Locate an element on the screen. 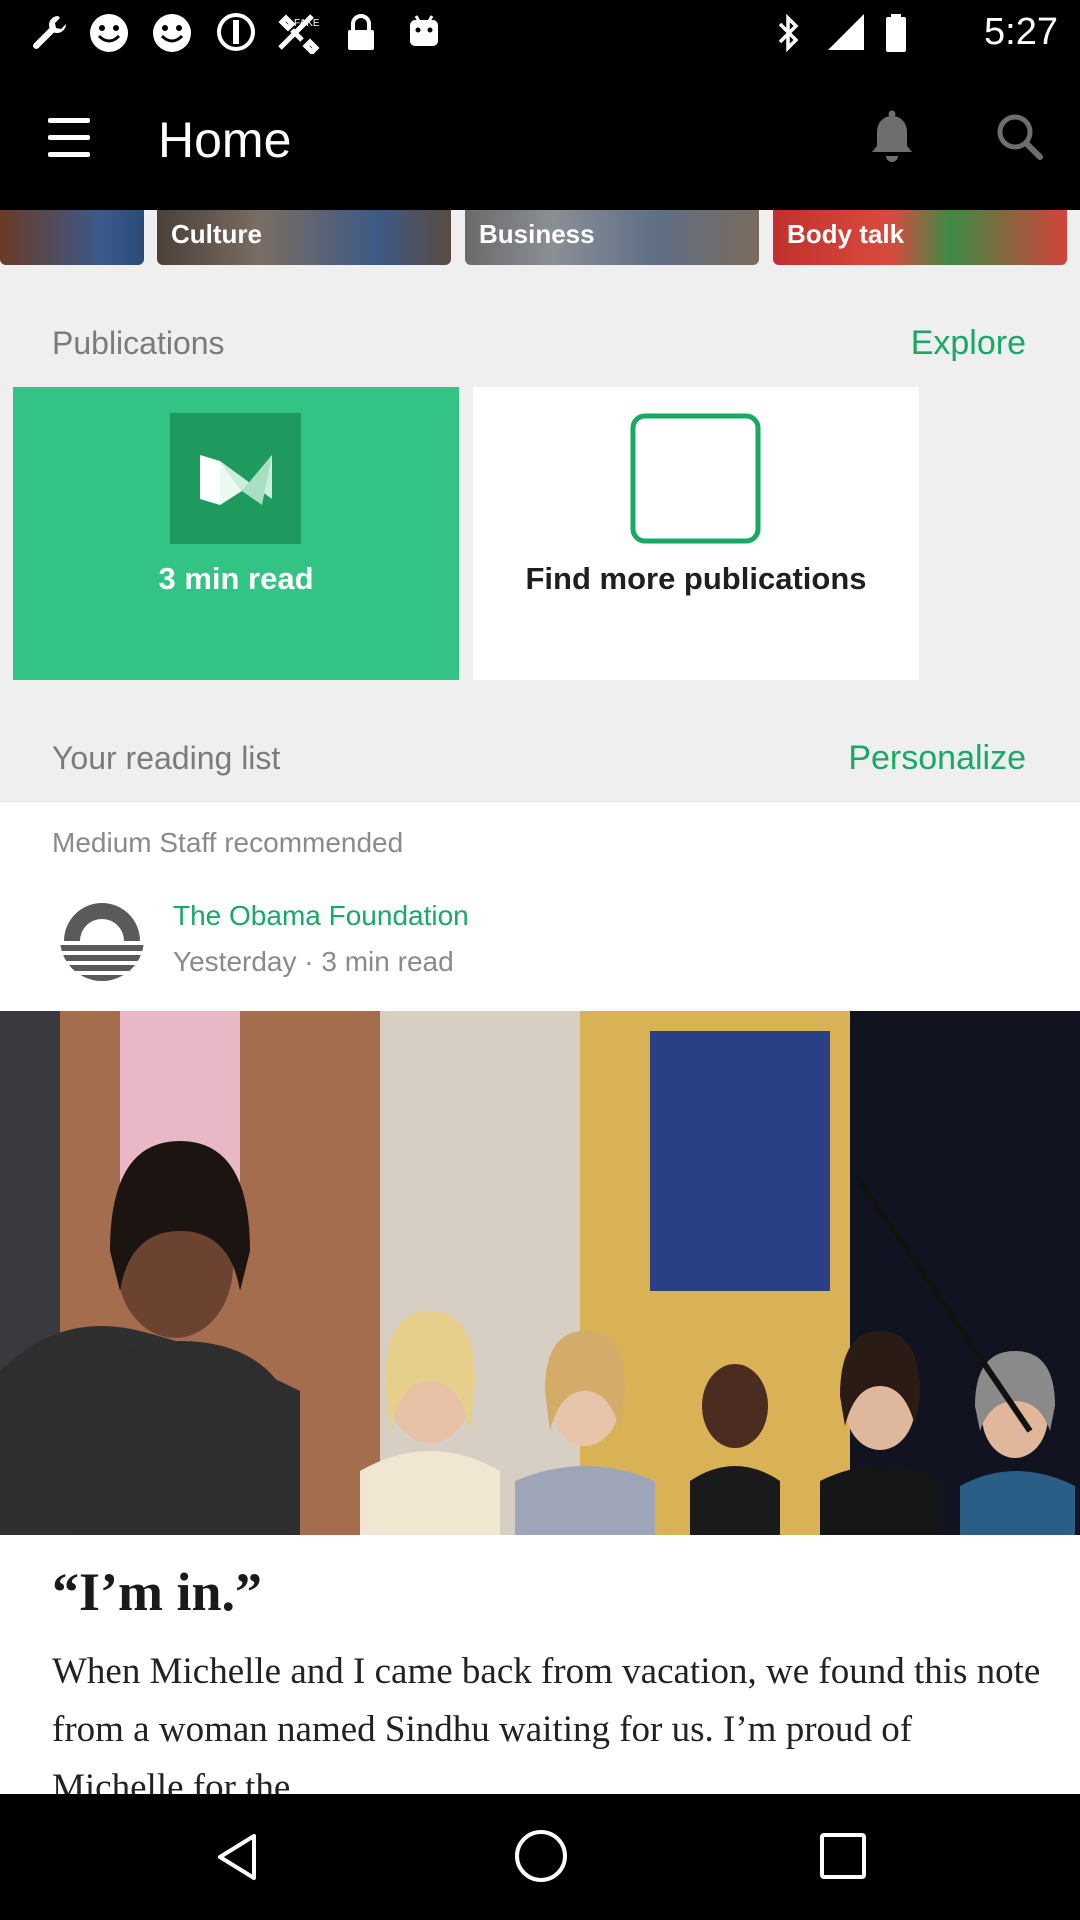 The image size is (1080, 1920). system-nav-bar is located at coordinates (540, 1857).